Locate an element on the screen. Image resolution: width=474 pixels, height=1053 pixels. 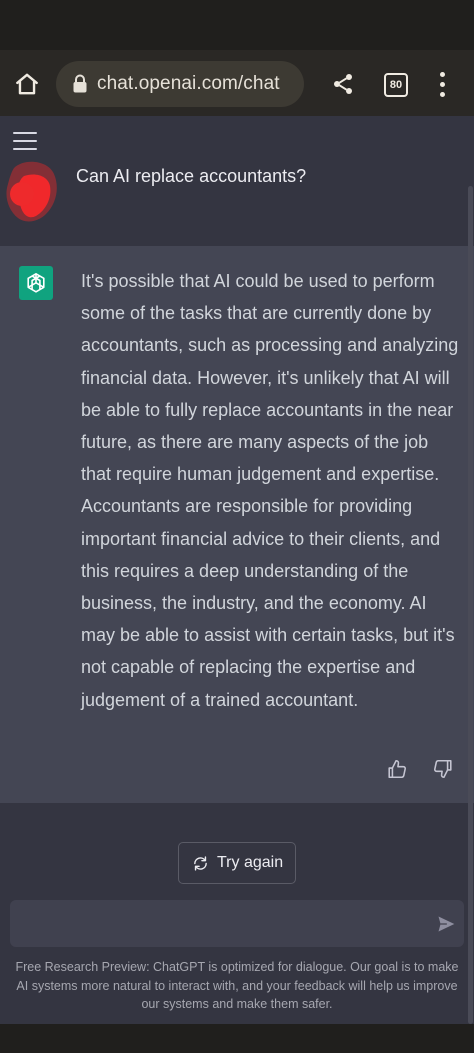
try-again-button: Try again is located at coordinates (237, 863).